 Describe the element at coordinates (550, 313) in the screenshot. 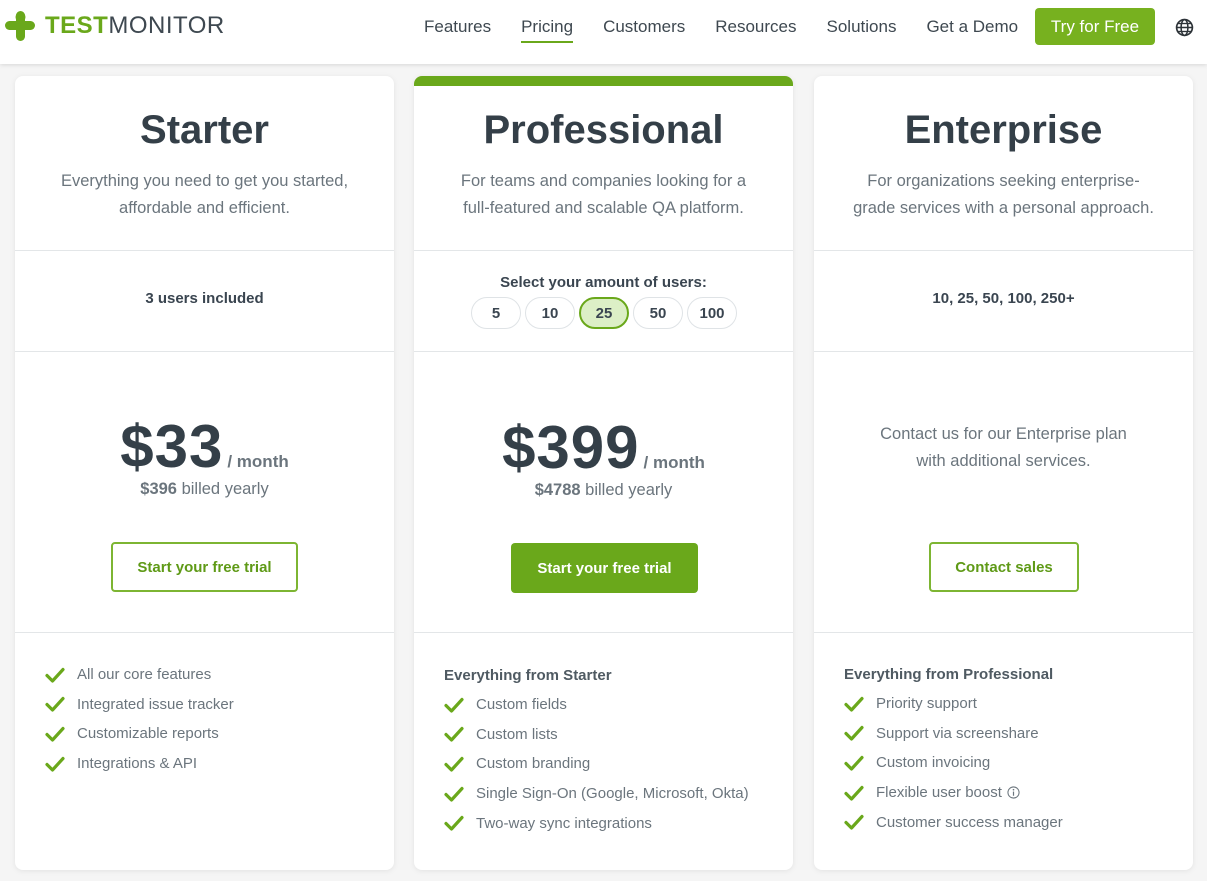

I see `user-option-10: 10` at that location.